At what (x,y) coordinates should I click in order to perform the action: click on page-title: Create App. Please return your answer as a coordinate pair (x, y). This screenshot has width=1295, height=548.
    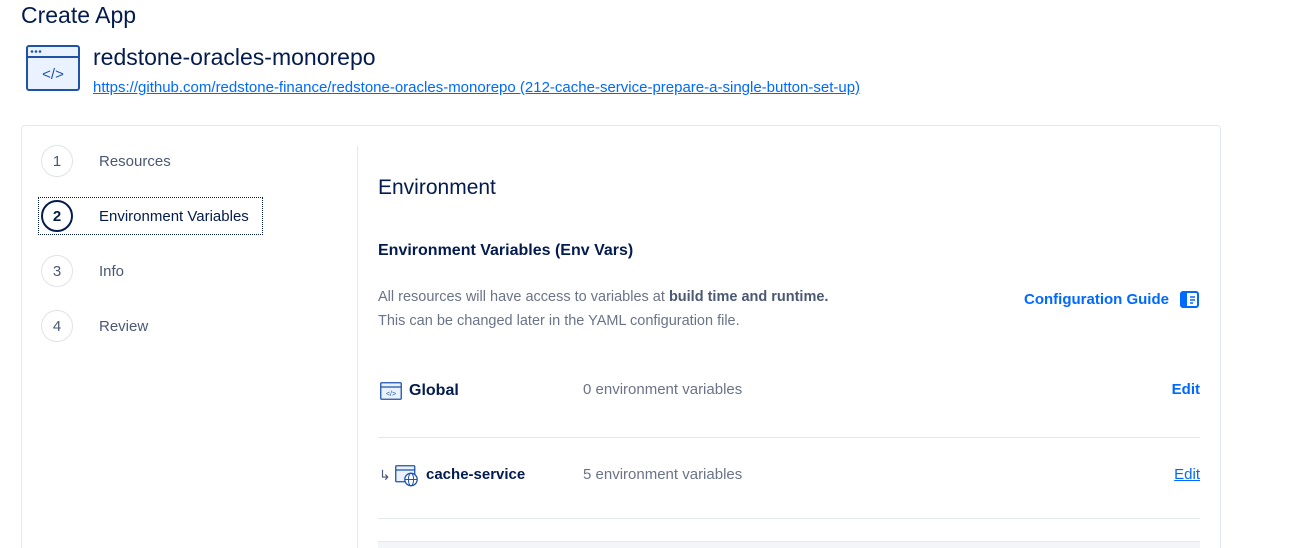
    Looking at the image, I should click on (79, 15).